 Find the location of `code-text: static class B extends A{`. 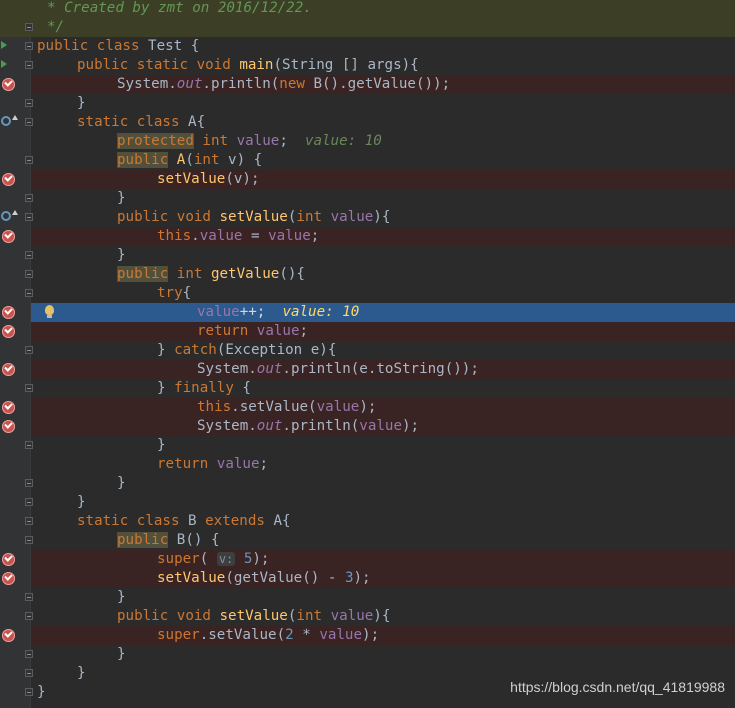

code-text: static class B extends A{ is located at coordinates (184, 521).